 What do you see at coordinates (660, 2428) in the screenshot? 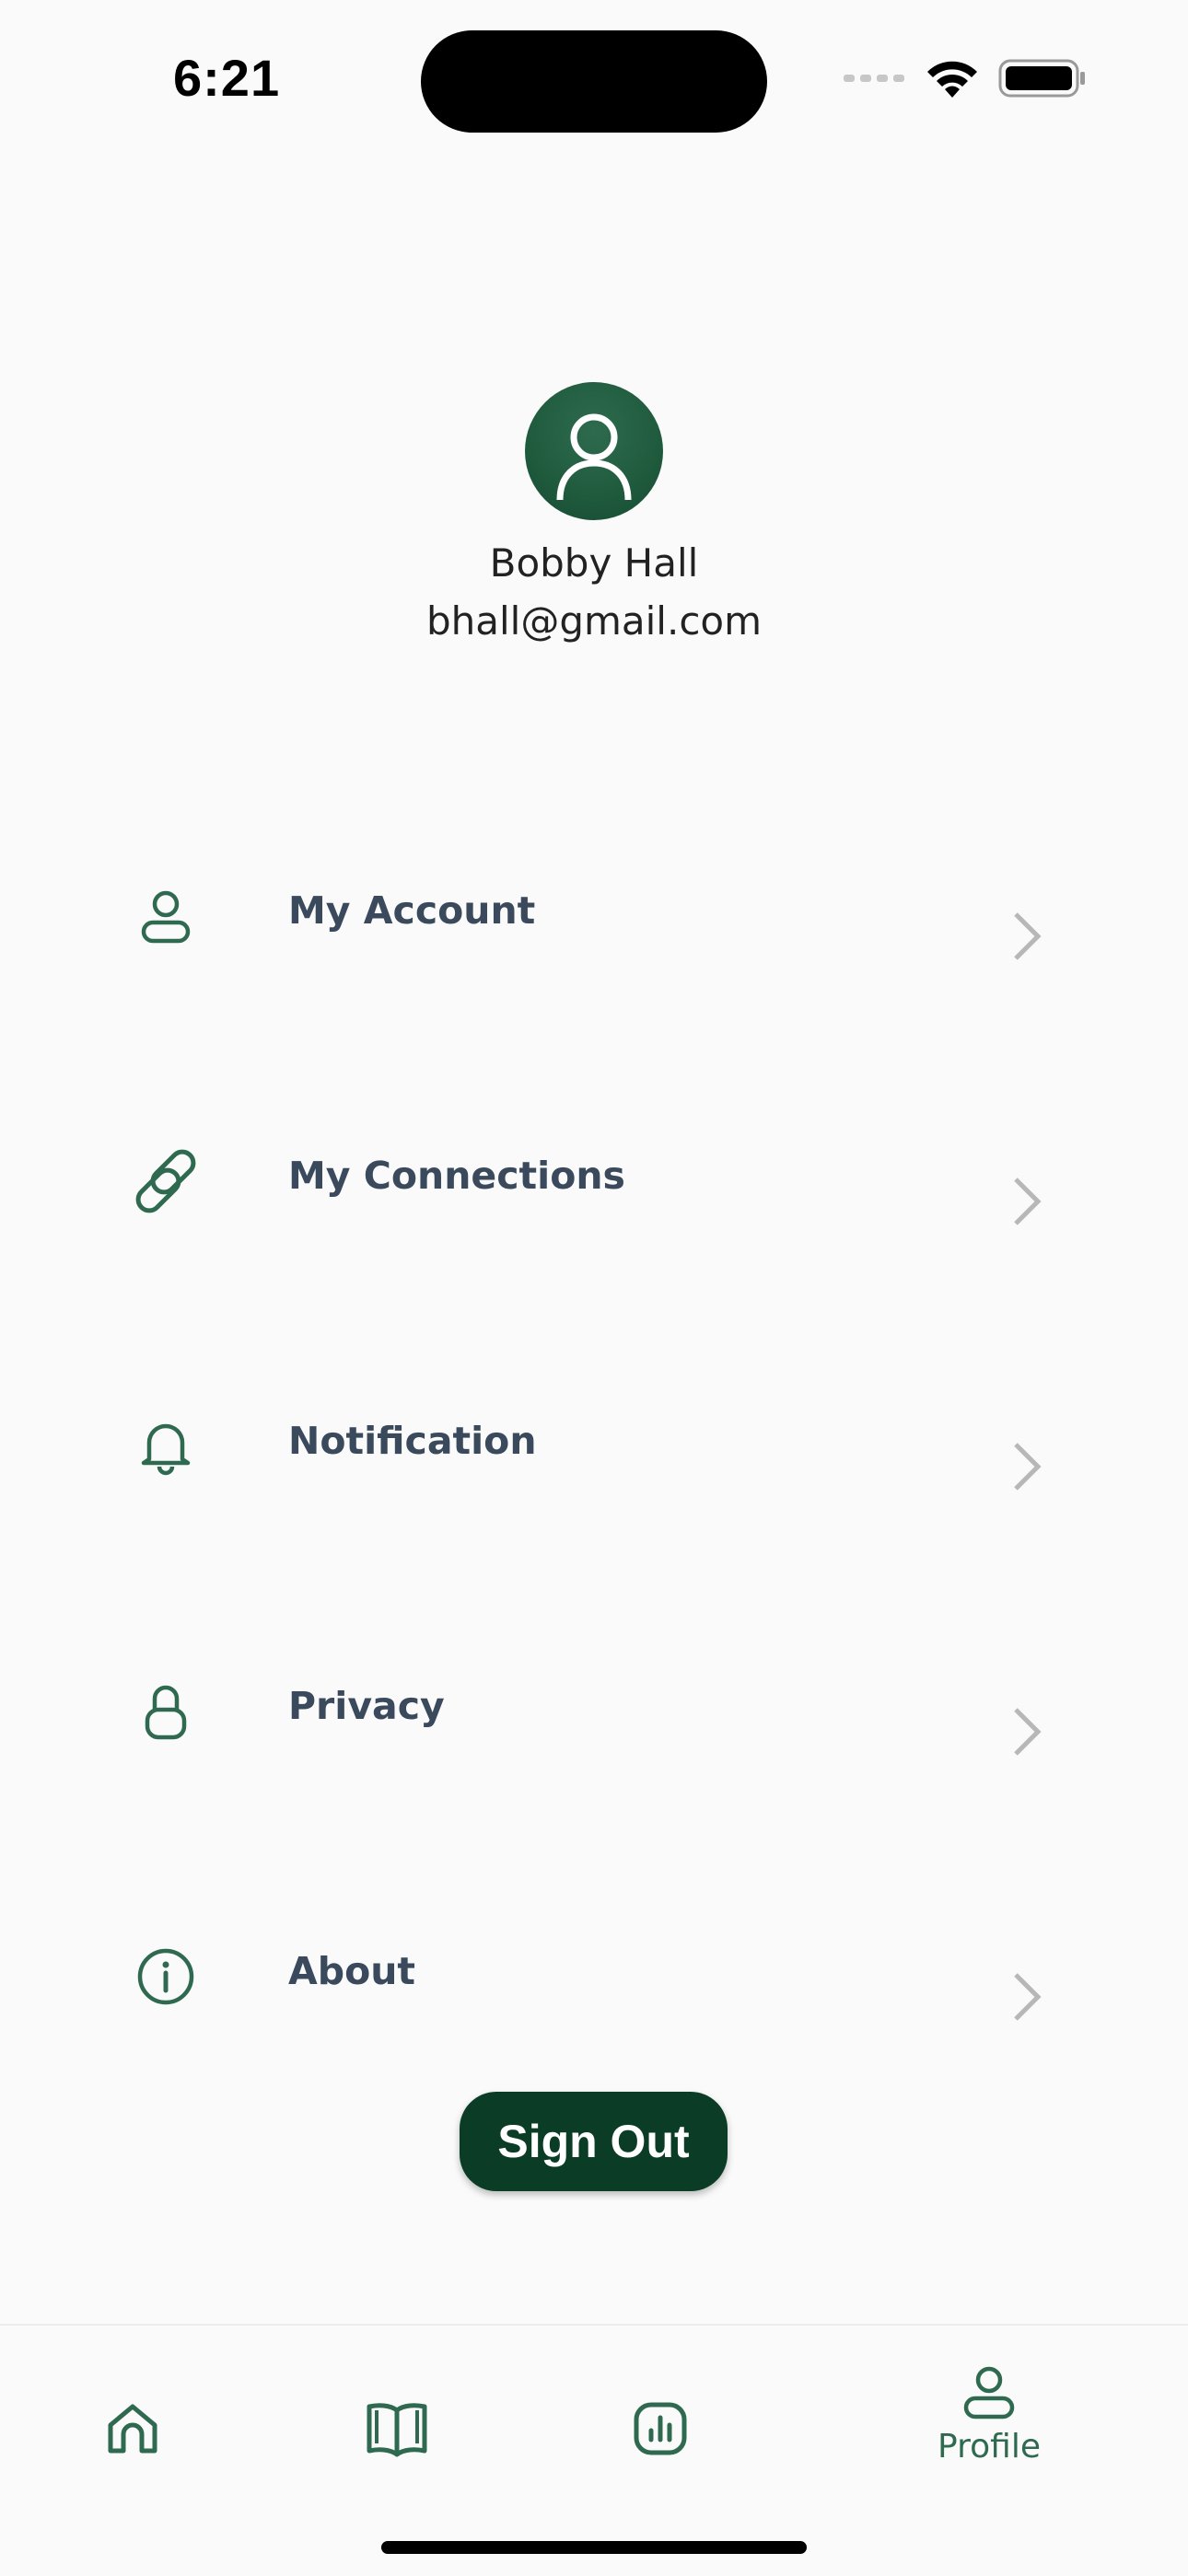
I see `chart-icon` at bounding box center [660, 2428].